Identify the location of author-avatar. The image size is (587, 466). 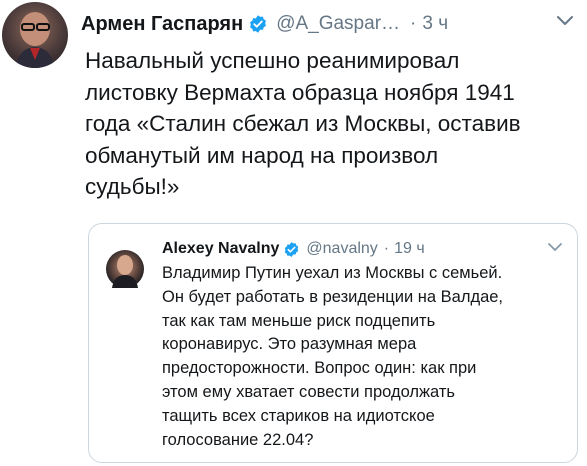
(35, 35).